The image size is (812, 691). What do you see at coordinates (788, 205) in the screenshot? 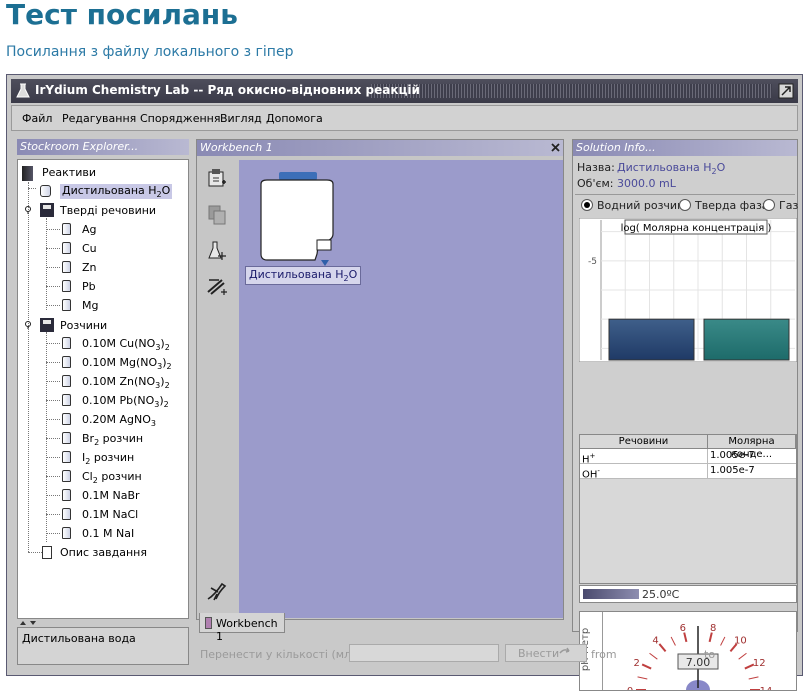
I see `phase-gas-label: Газ` at bounding box center [788, 205].